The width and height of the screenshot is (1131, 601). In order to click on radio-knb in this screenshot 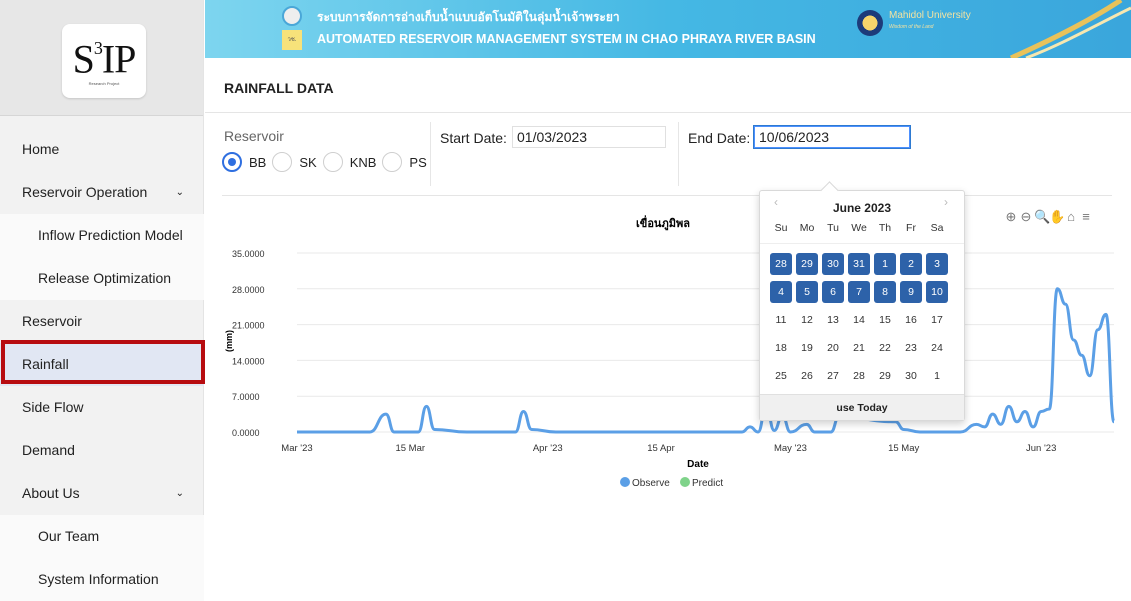, I will do `click(332, 162)`.